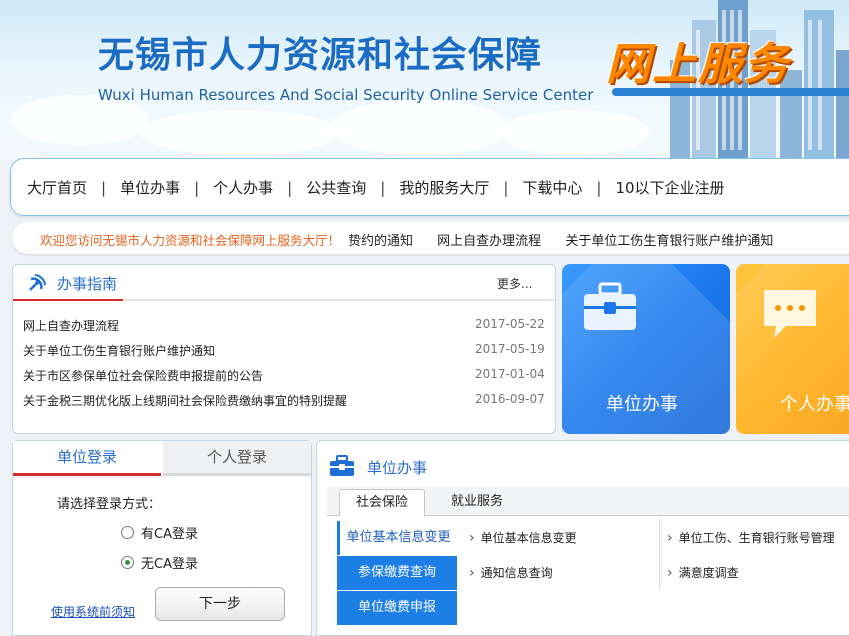  What do you see at coordinates (477, 502) in the screenshot?
I see `tab-employment-service: 就业服务` at bounding box center [477, 502].